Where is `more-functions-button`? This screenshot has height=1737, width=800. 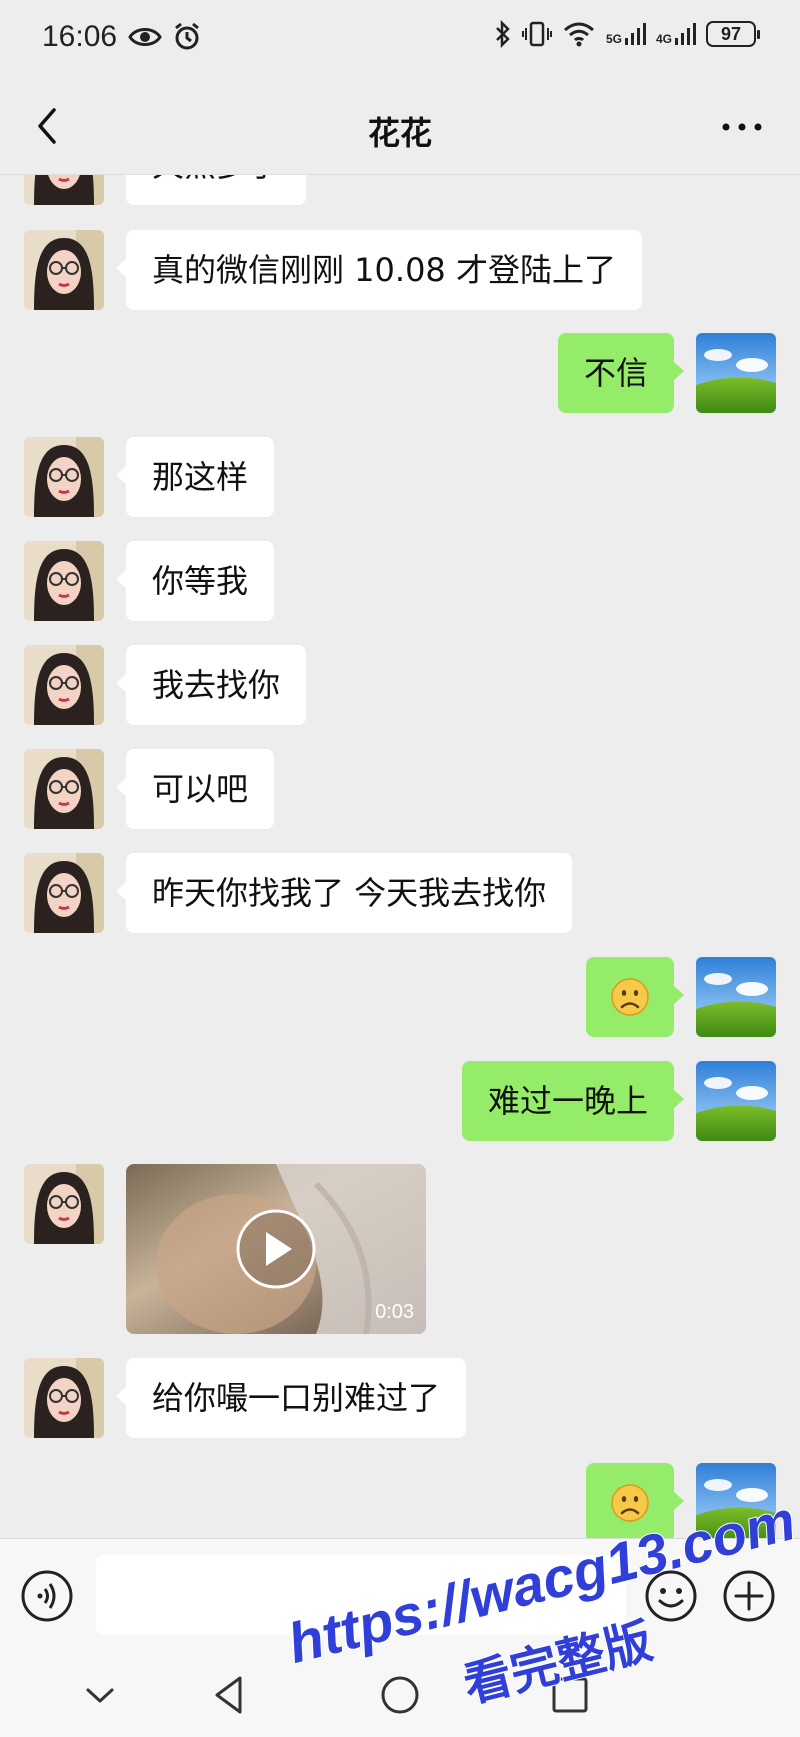
more-functions-button is located at coordinates (749, 1596).